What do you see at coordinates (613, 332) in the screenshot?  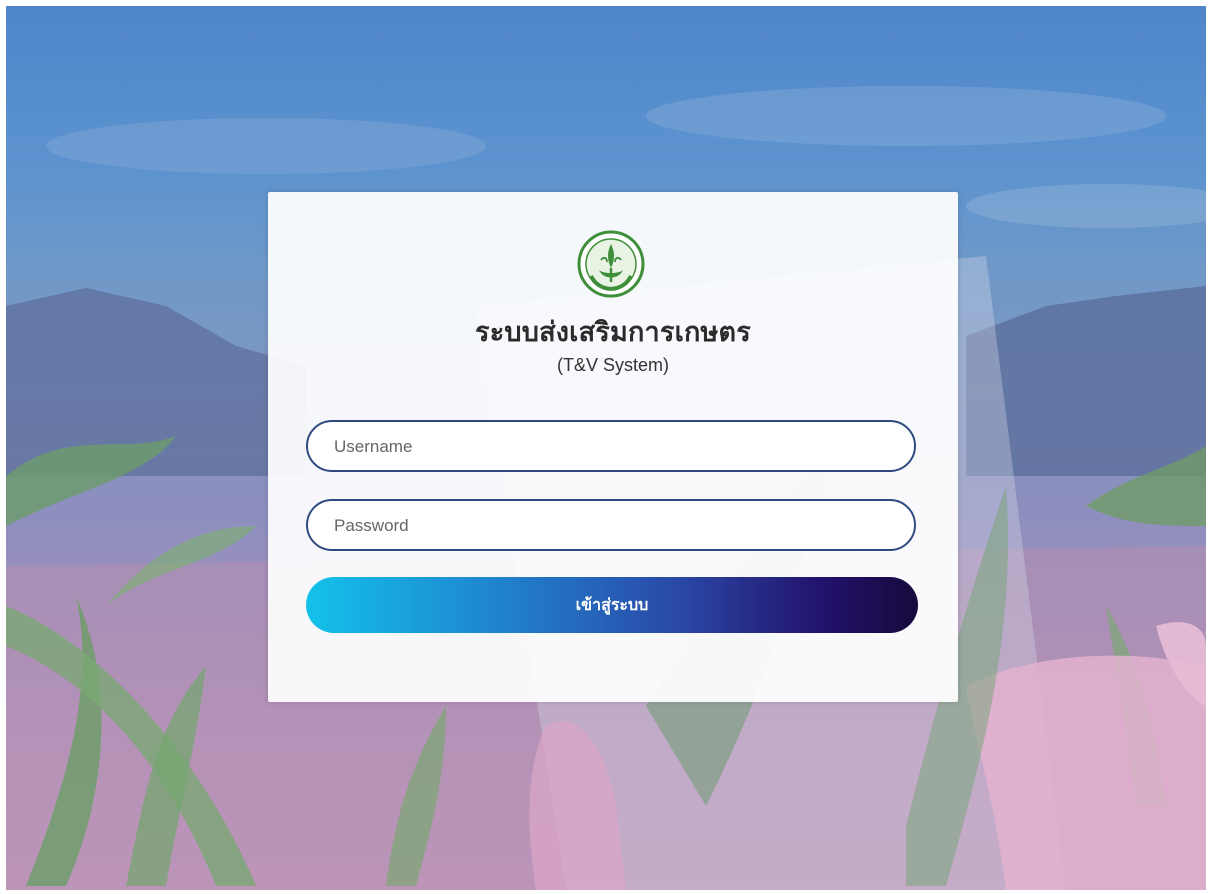 I see `system-title: ระบบส่งเสริมการเกษตร` at bounding box center [613, 332].